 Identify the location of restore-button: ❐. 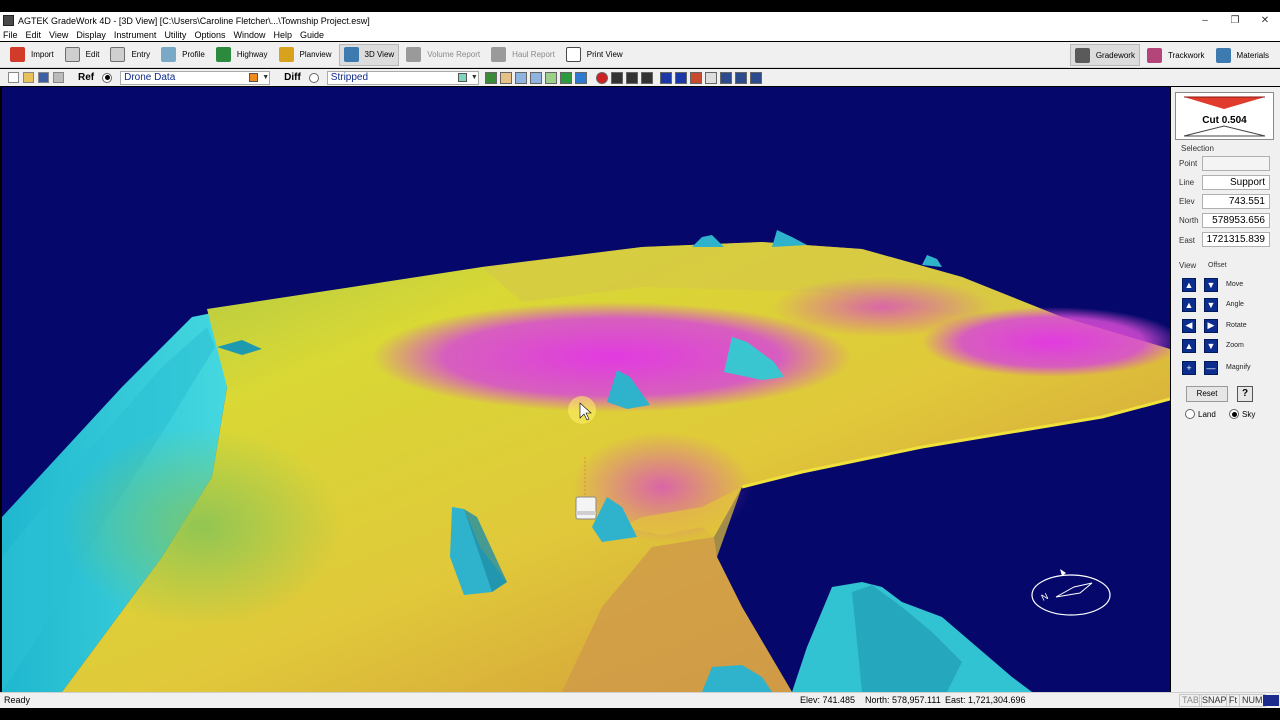
(1235, 20).